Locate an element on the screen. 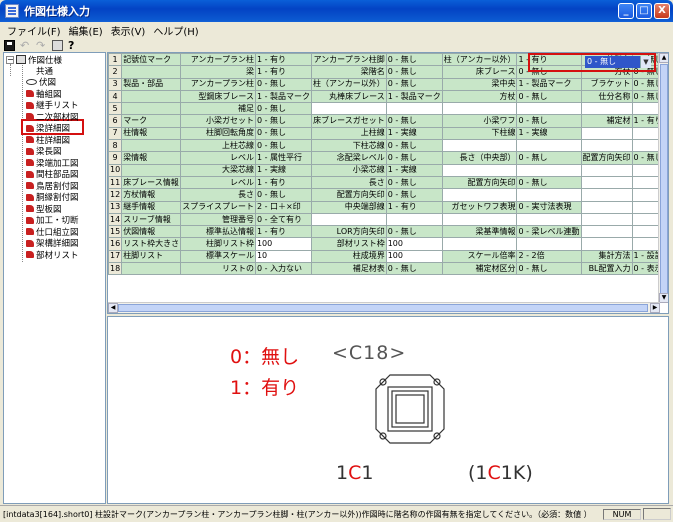  row-category: 梁情報 is located at coordinates (151, 158).